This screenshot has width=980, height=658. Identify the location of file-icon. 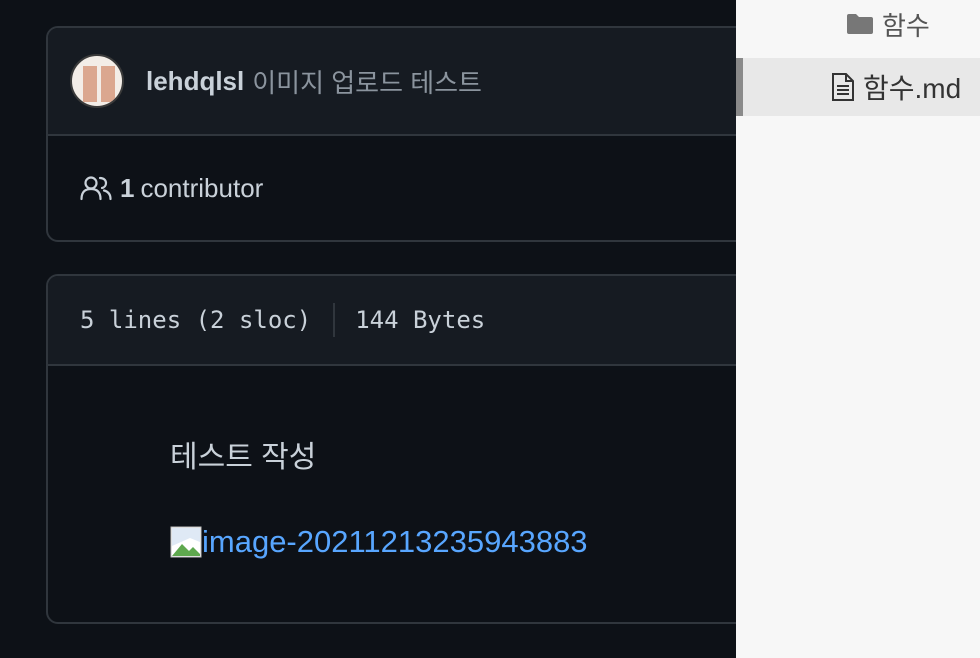
(843, 87).